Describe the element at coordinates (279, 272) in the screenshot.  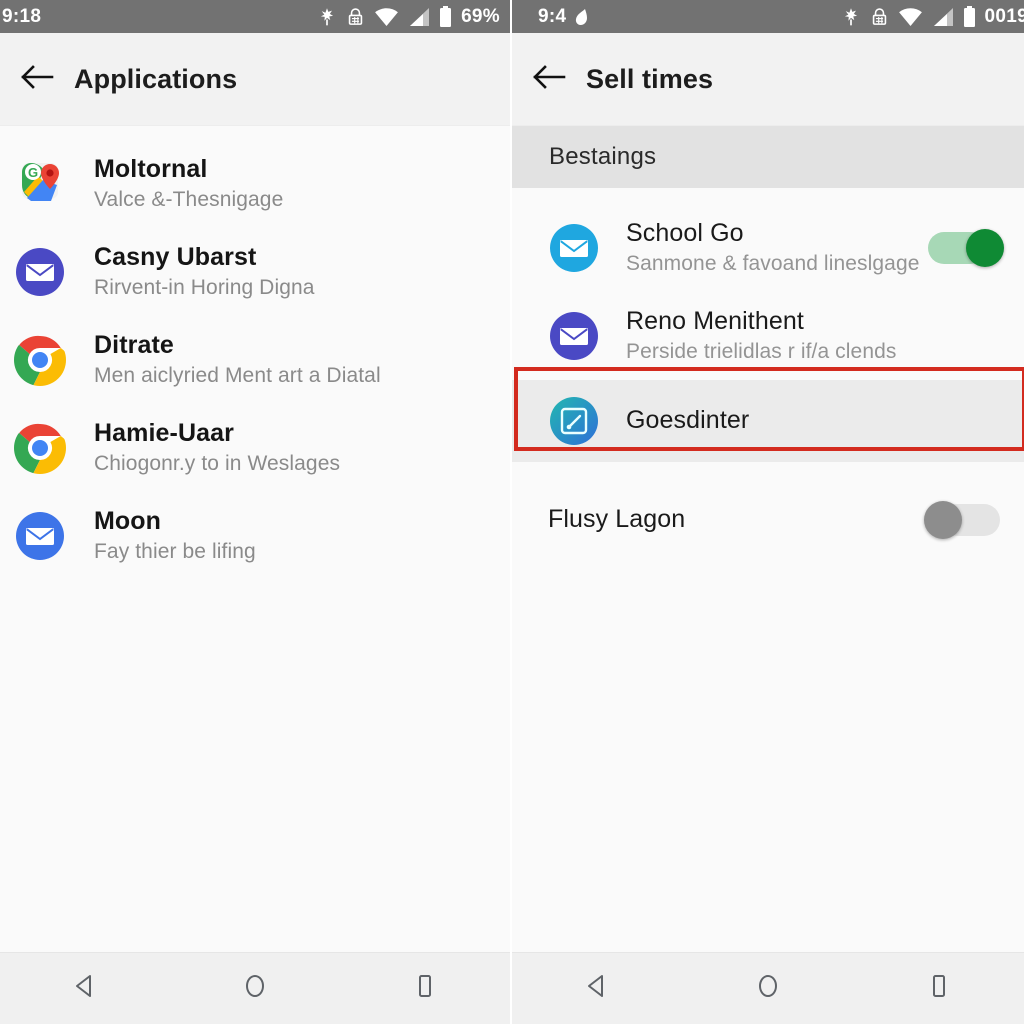
I see `list-item-text: Casny Ubarst Rirvent-in Horing Digna` at that location.